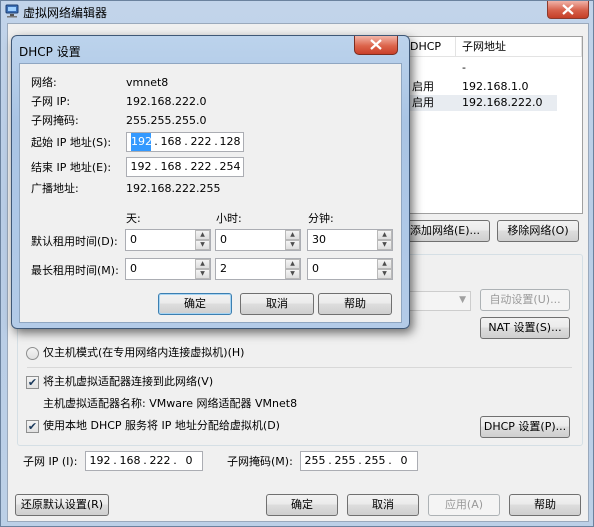 The image size is (594, 527). What do you see at coordinates (170, 403) in the screenshot?
I see `adapter-name-text: 主机虚拟适配器名称: VMware 网络适配器 VMnet8` at bounding box center [170, 403].